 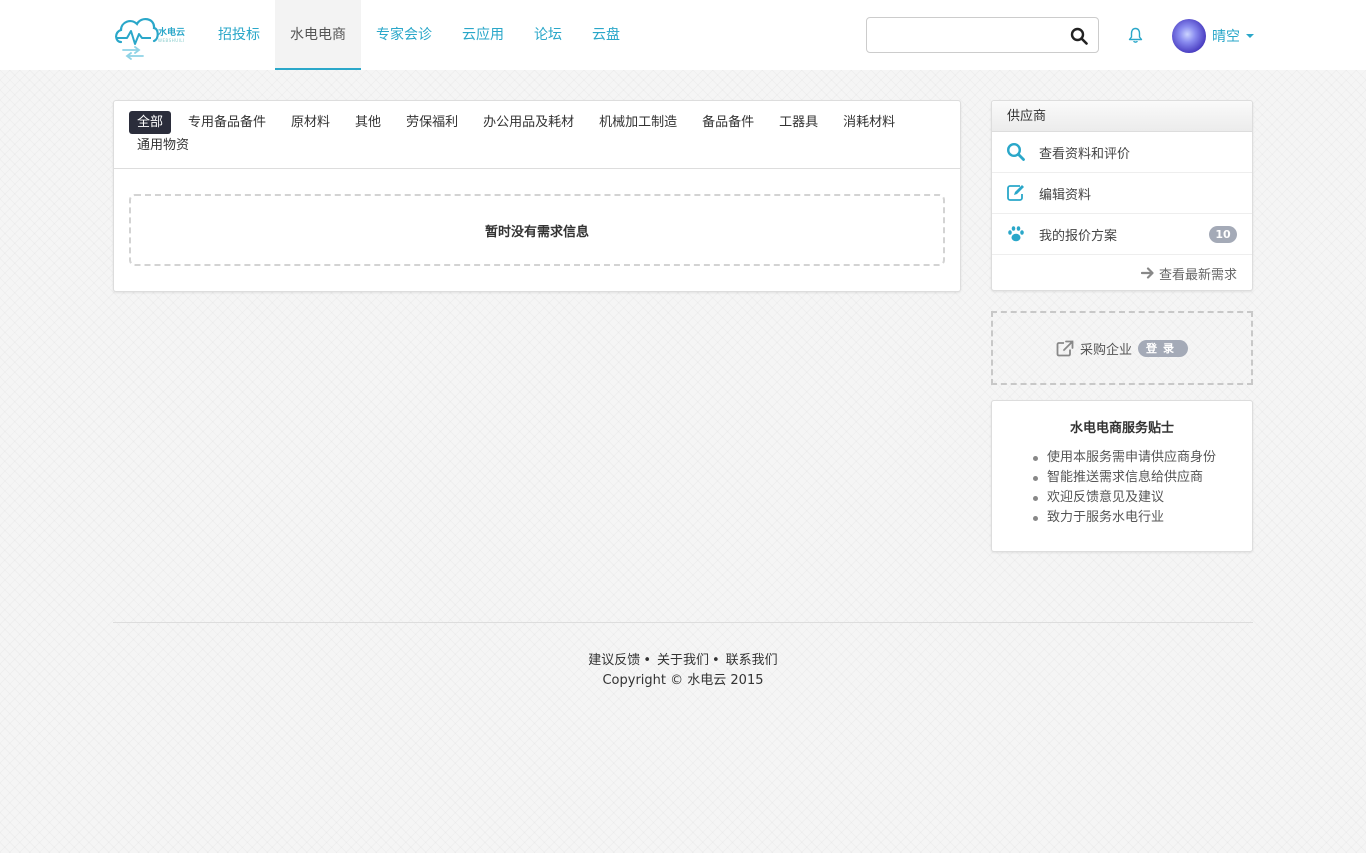 What do you see at coordinates (1223, 234) in the screenshot?
I see `quote-count-badge: 10` at bounding box center [1223, 234].